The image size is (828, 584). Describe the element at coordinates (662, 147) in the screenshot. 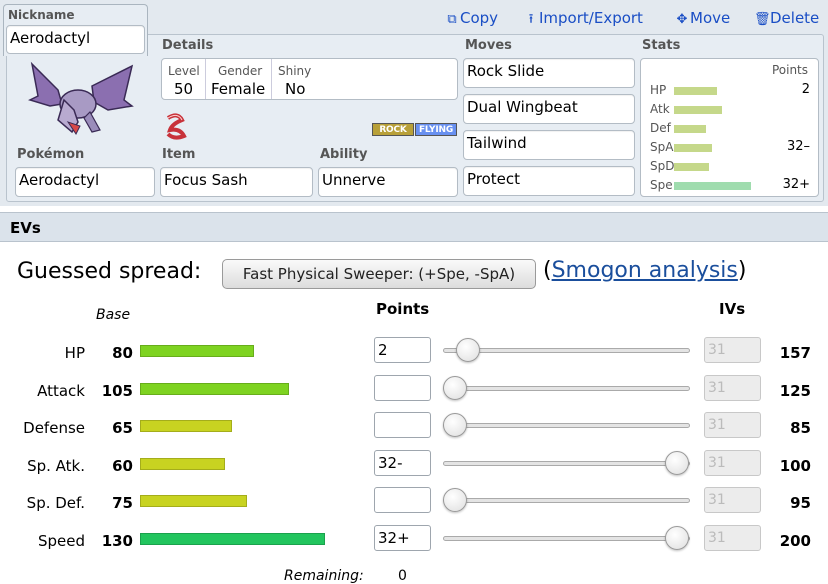

I see `stat-name: SpA` at that location.